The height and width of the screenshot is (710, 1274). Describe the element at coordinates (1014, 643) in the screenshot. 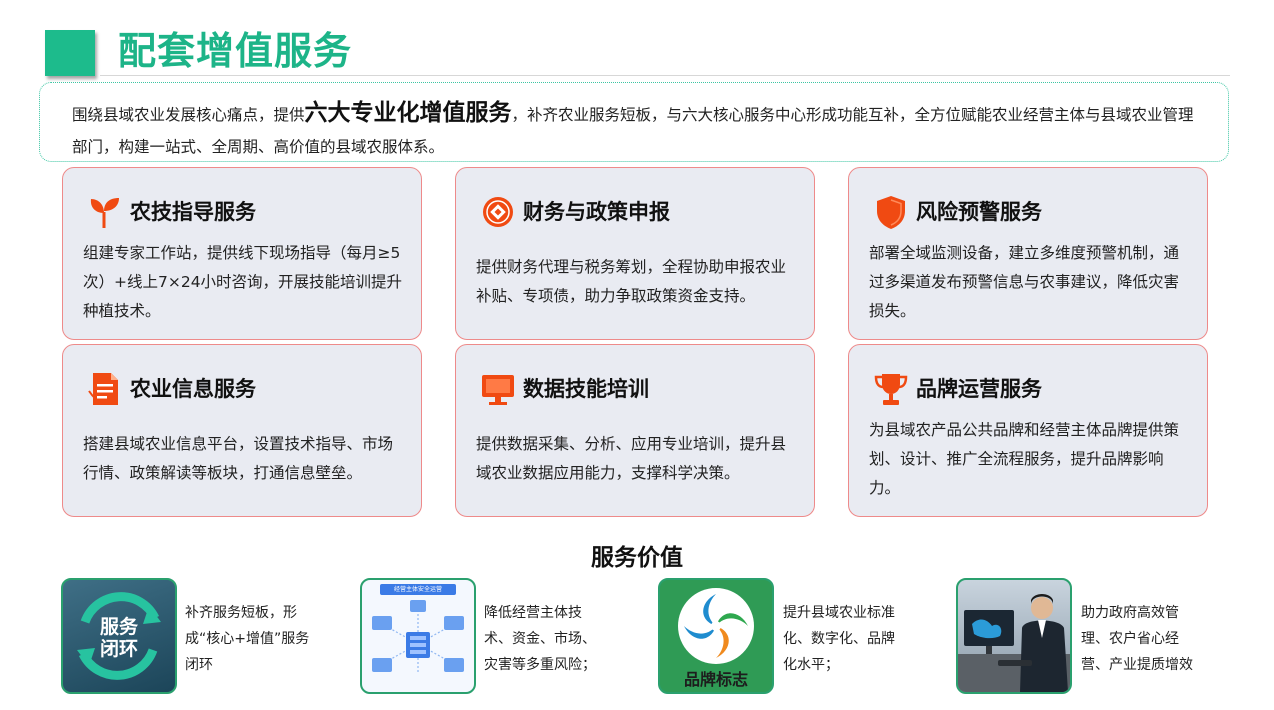

I see `office-worker-icon` at that location.